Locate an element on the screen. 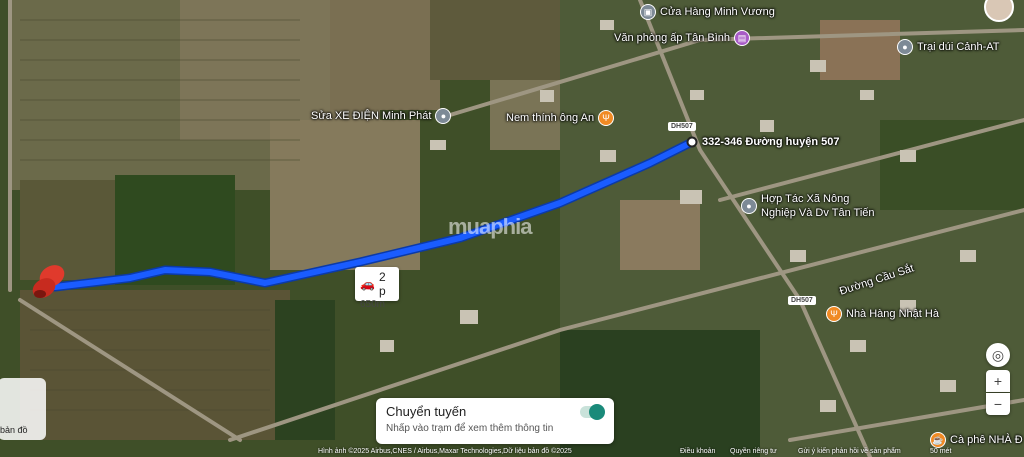 The width and height of the screenshot is (1024, 457). car-icon: 🚗 is located at coordinates (367, 284).